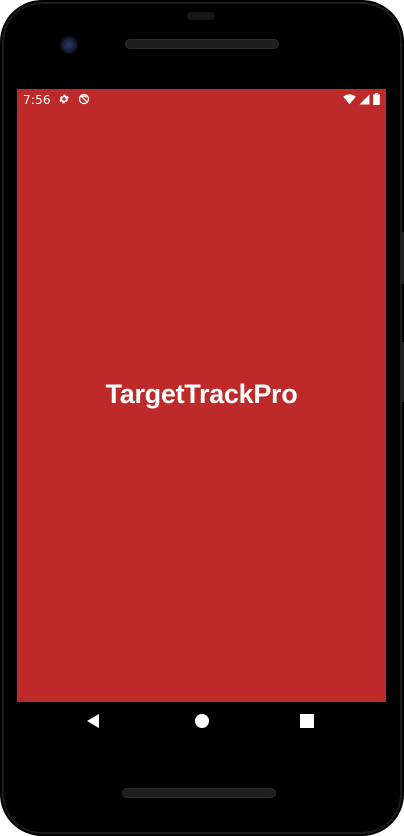 This screenshot has height=836, width=404. What do you see at coordinates (349, 99) in the screenshot?
I see `wifi-icon` at bounding box center [349, 99].